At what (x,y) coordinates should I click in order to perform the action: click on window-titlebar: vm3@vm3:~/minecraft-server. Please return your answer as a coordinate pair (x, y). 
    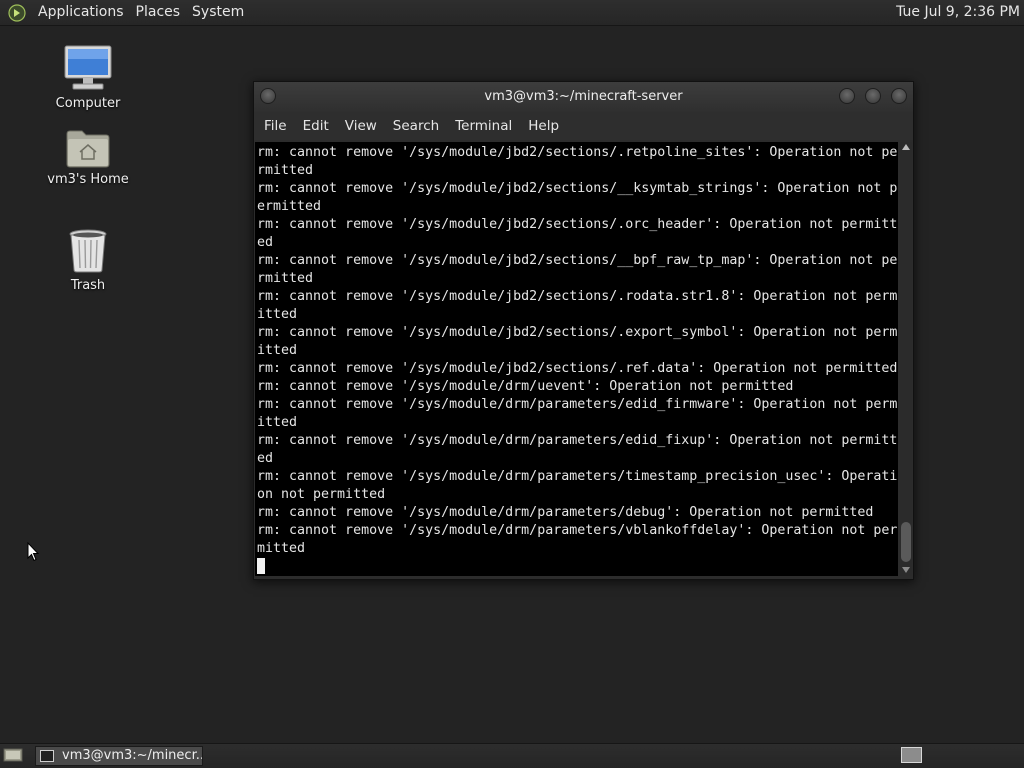
    Looking at the image, I should click on (583, 97).